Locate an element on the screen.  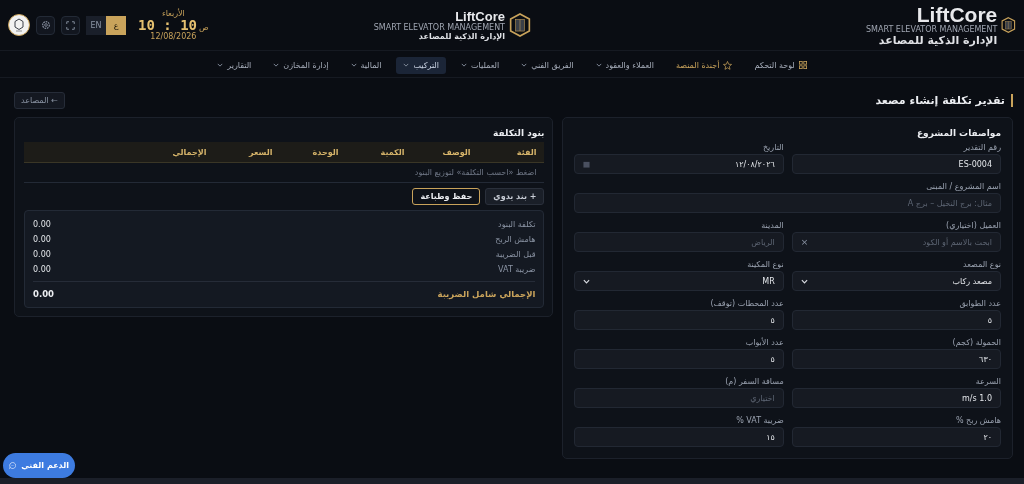
field-label: اسم المشروع / المبنى is located at coordinates (963, 186).